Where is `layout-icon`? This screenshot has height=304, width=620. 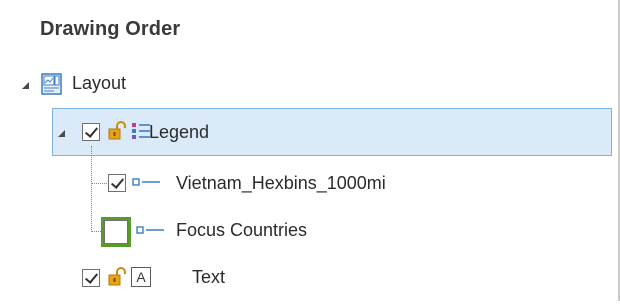
layout-icon is located at coordinates (52, 86).